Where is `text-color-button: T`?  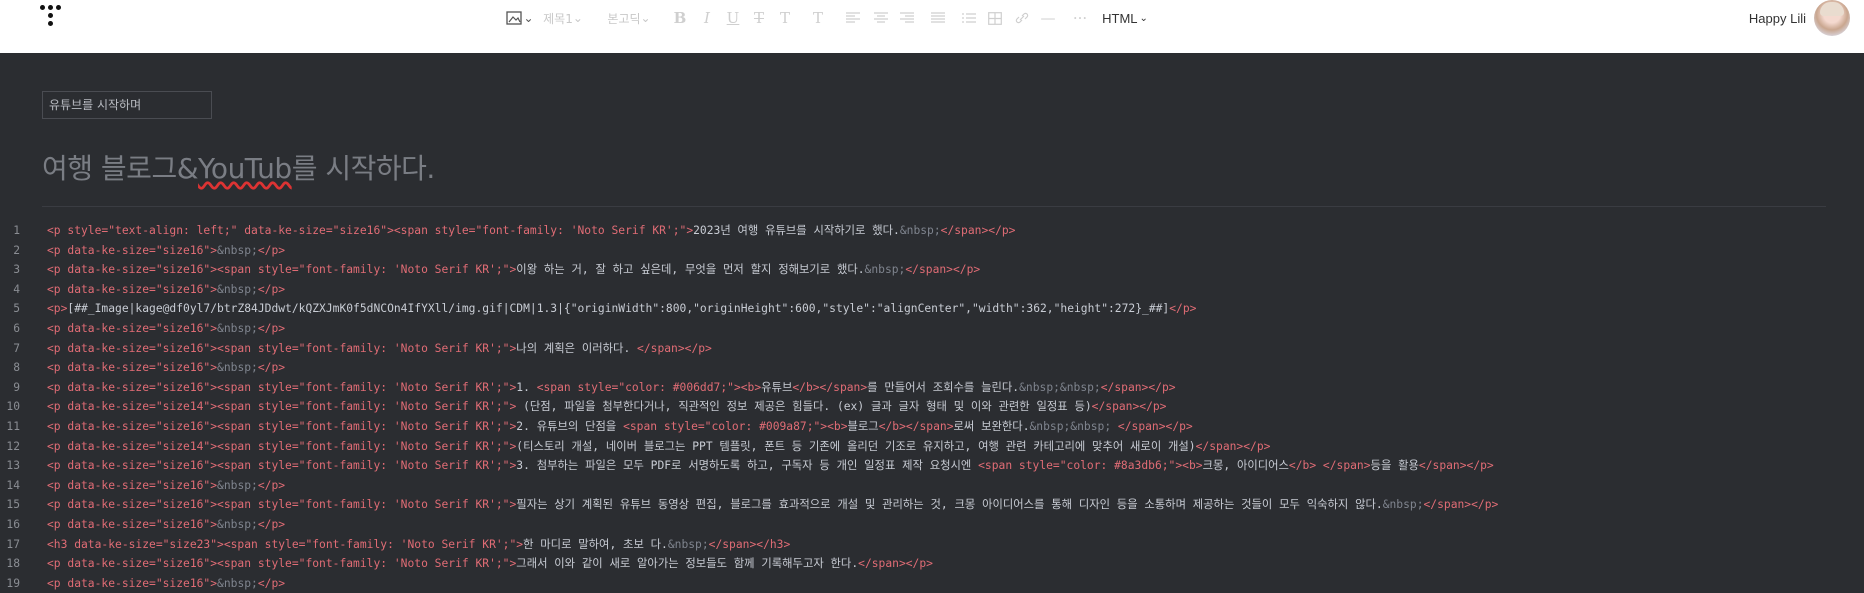 text-color-button: T is located at coordinates (785, 18).